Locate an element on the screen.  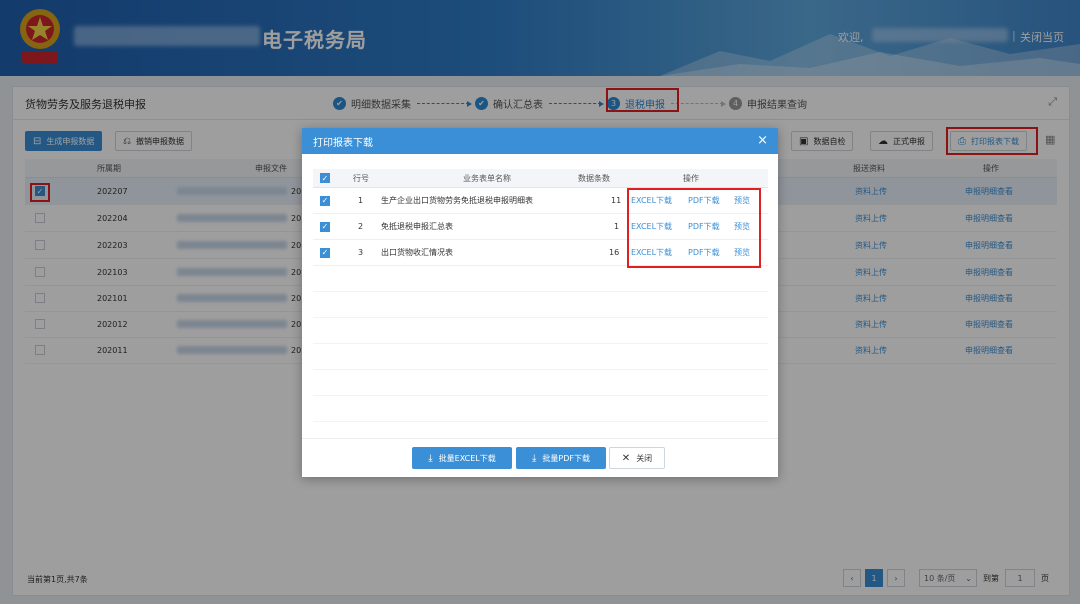
col-row-number: 行号 is located at coordinates (361, 178).